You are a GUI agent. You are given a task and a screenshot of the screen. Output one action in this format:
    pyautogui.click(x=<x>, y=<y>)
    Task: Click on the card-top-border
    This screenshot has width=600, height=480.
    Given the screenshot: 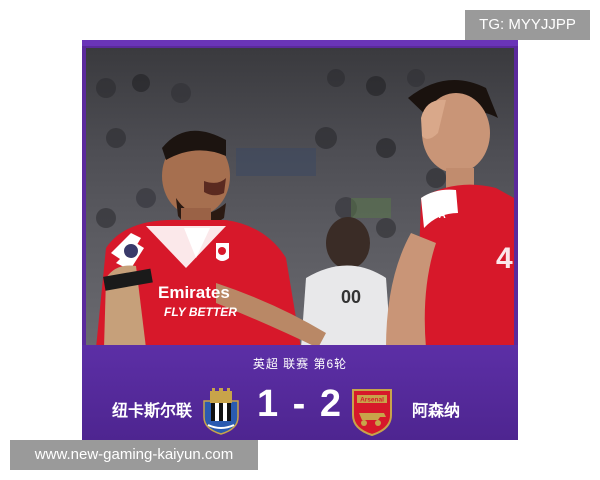 What is the action you would take?
    pyautogui.click(x=300, y=43)
    